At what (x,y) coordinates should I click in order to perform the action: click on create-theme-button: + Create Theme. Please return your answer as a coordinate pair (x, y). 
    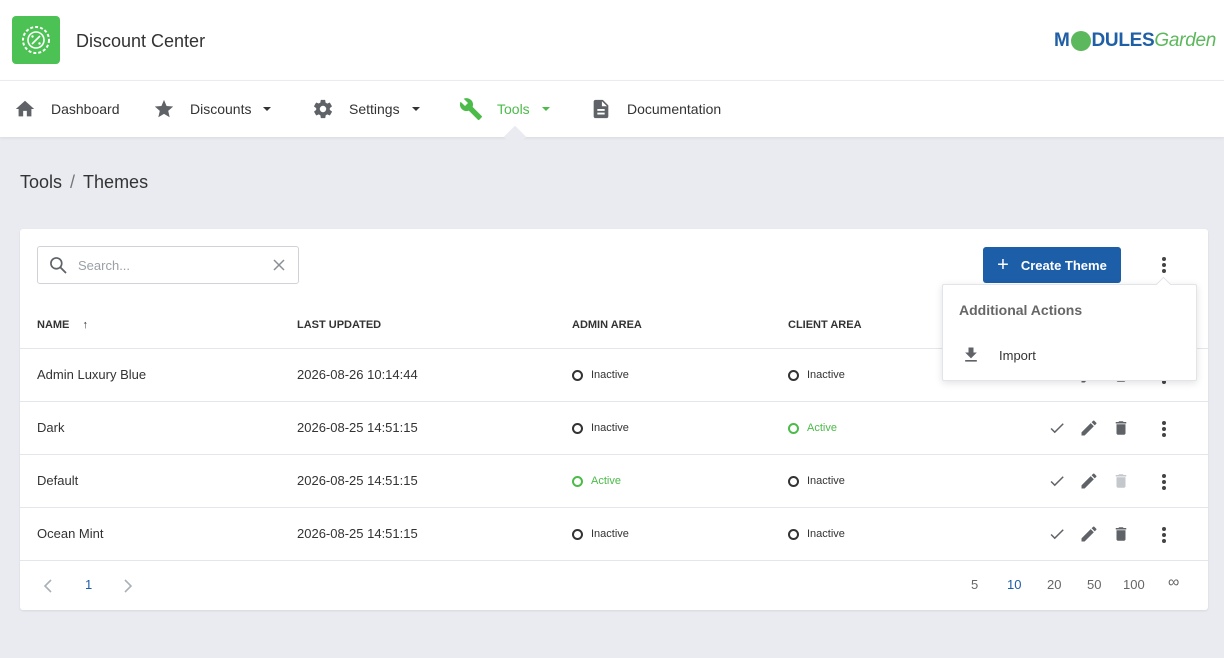
    Looking at the image, I should click on (1052, 265).